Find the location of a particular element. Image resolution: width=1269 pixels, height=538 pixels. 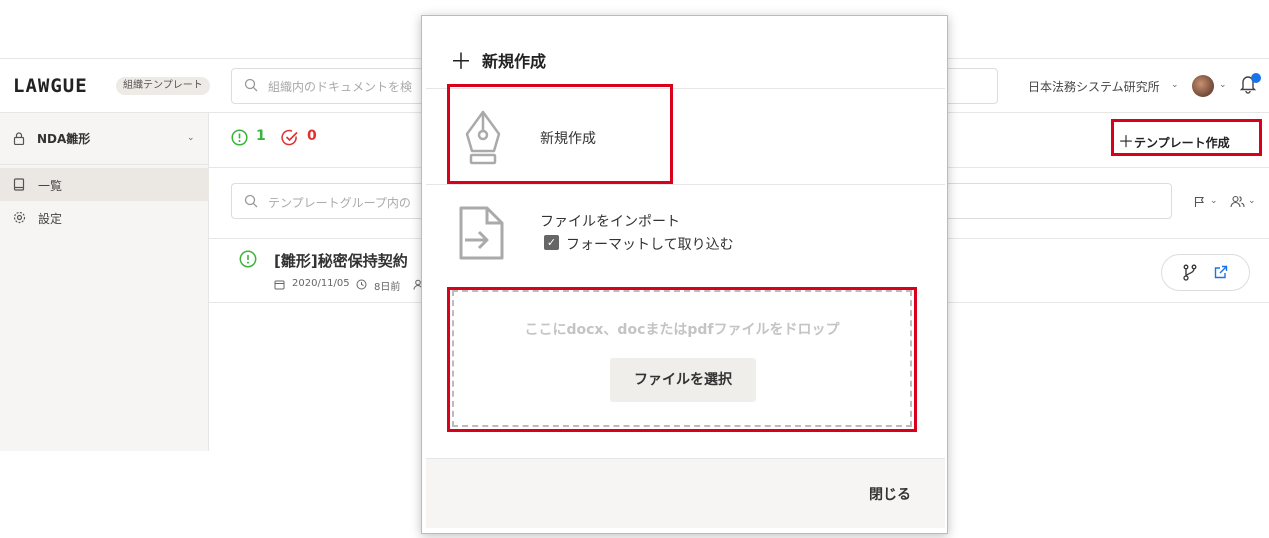

dialog-title-text: 新規作成 is located at coordinates (514, 61).